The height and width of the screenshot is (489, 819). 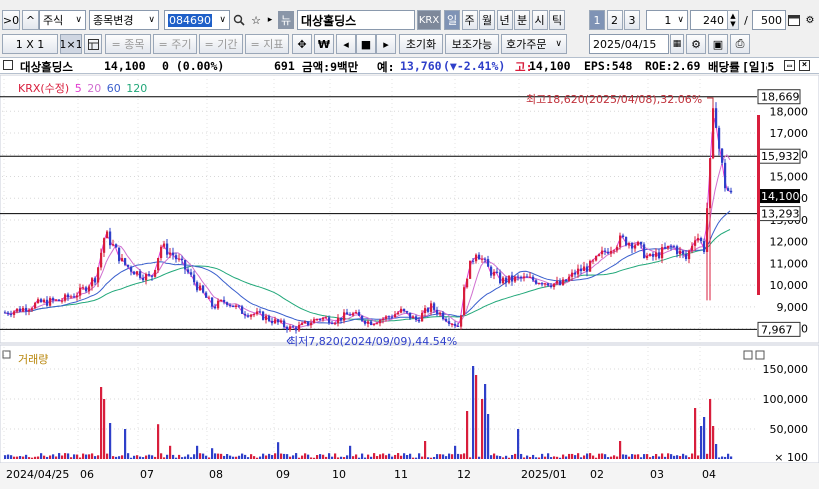 I want to click on period-button: 년, so click(x=504, y=20).